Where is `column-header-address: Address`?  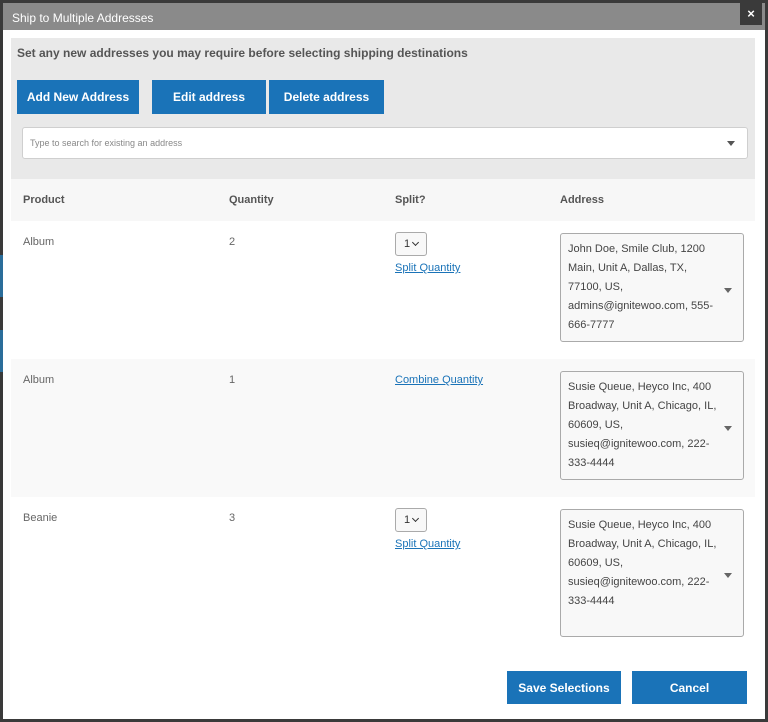
column-header-address: Address is located at coordinates (582, 200).